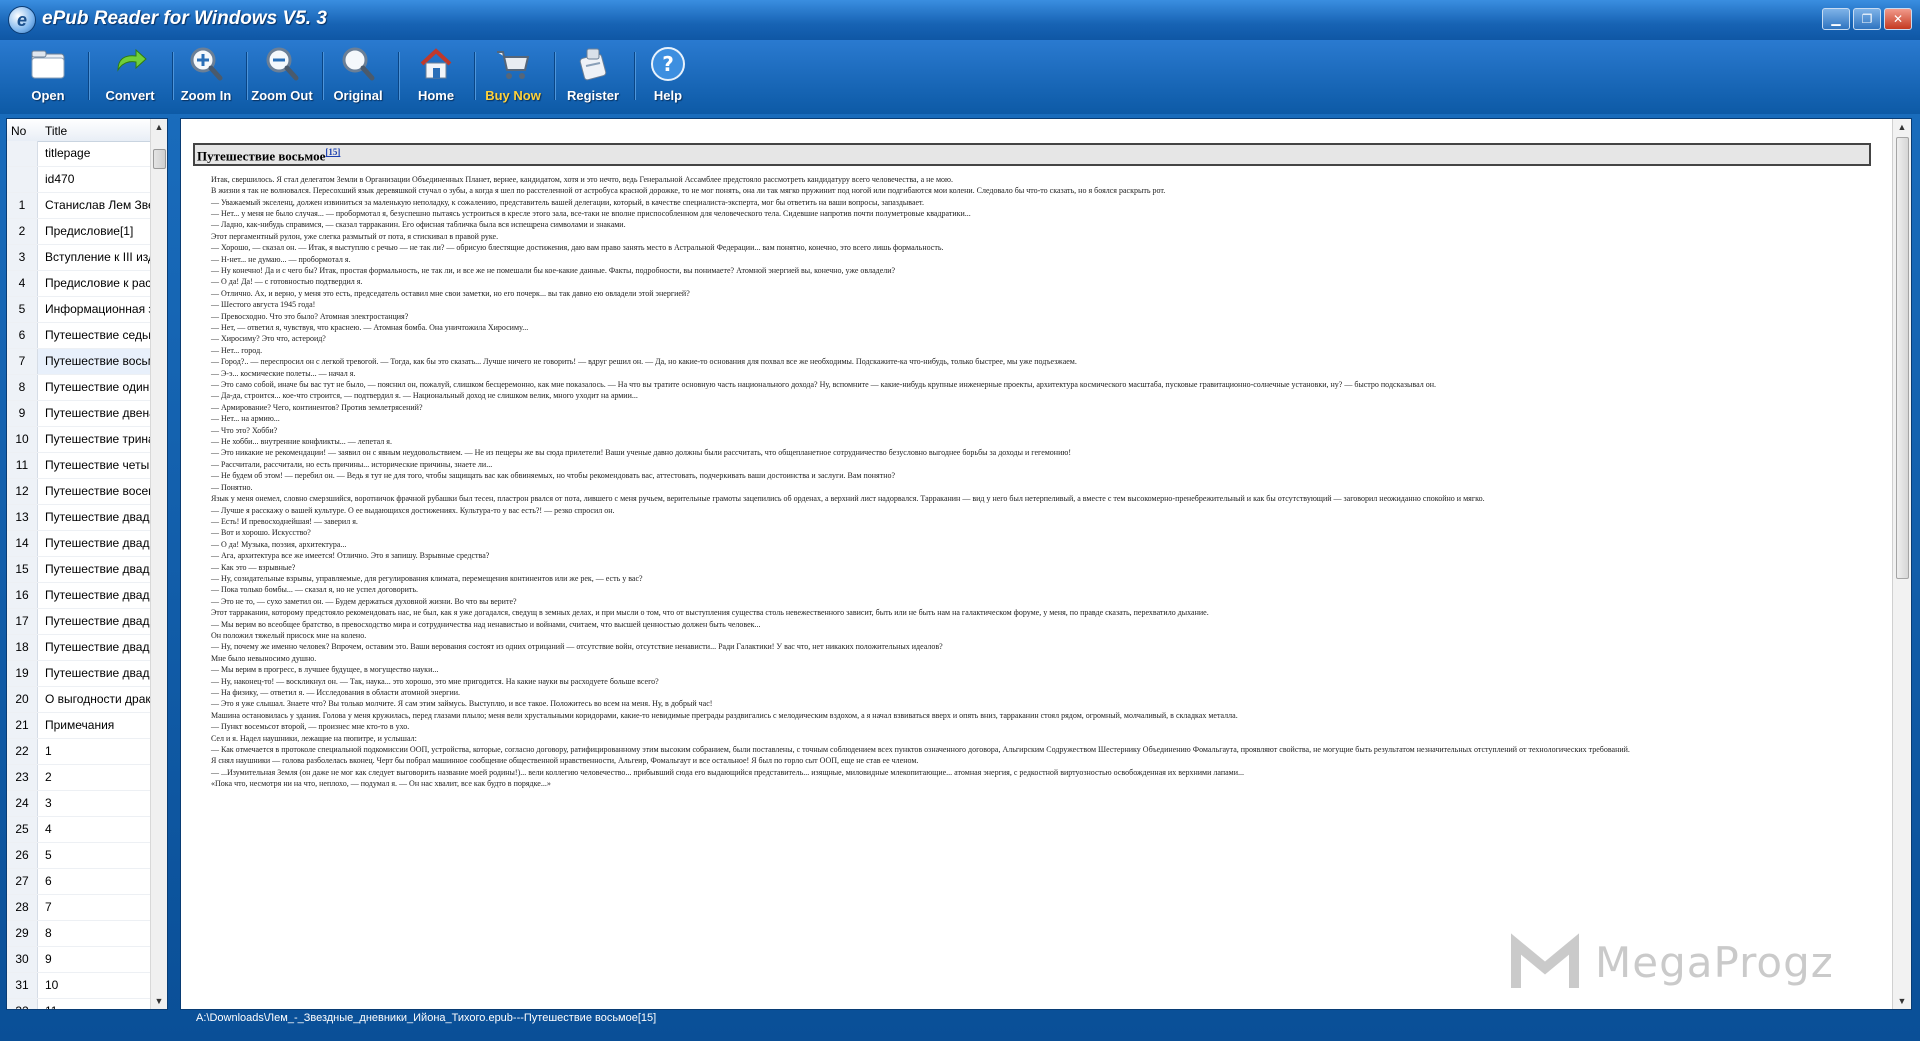 This screenshot has width=1920, height=1041. Describe the element at coordinates (79, 466) in the screenshot. I see `toc-row: 11 Путешествие четыр` at that location.